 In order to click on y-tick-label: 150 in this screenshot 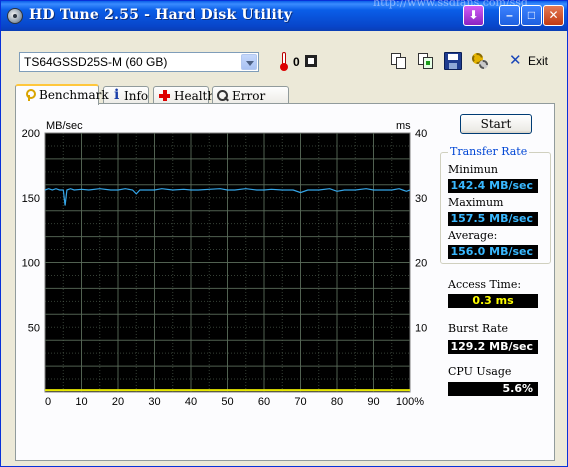, I will do `click(31, 199)`.